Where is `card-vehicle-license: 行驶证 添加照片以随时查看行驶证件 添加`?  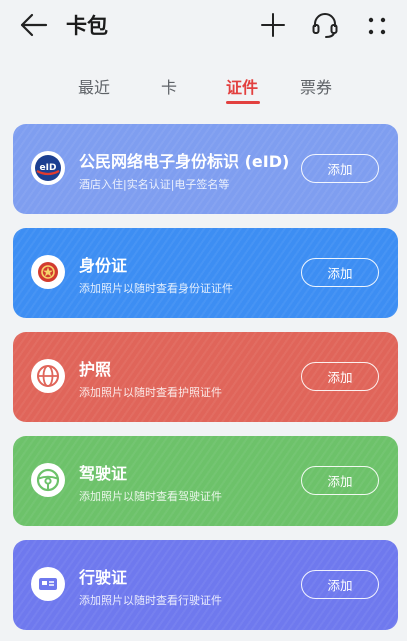 card-vehicle-license: 行驶证 添加照片以随时查看行驶证件 添加 is located at coordinates (205, 585).